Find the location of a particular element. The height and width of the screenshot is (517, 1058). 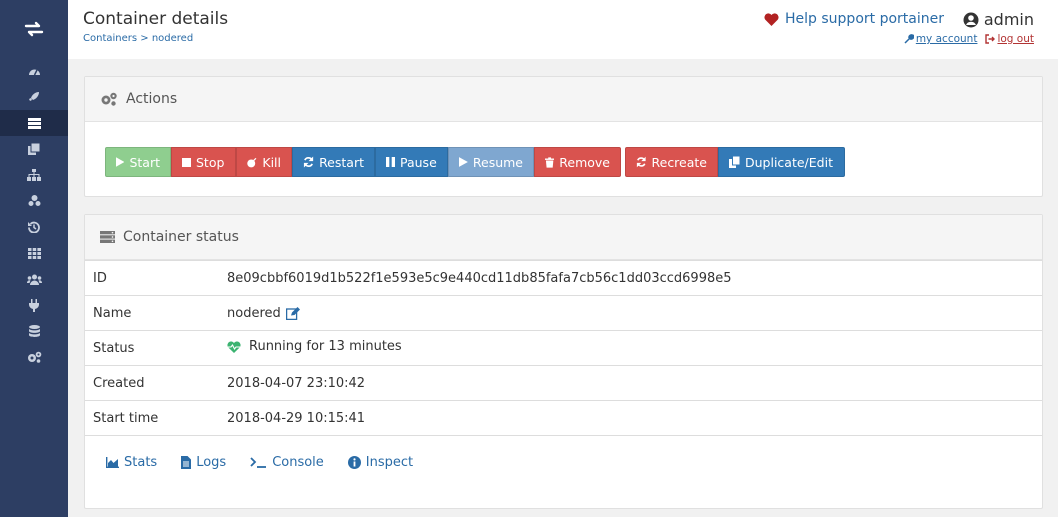

portainer-logo is located at coordinates (34, 29).